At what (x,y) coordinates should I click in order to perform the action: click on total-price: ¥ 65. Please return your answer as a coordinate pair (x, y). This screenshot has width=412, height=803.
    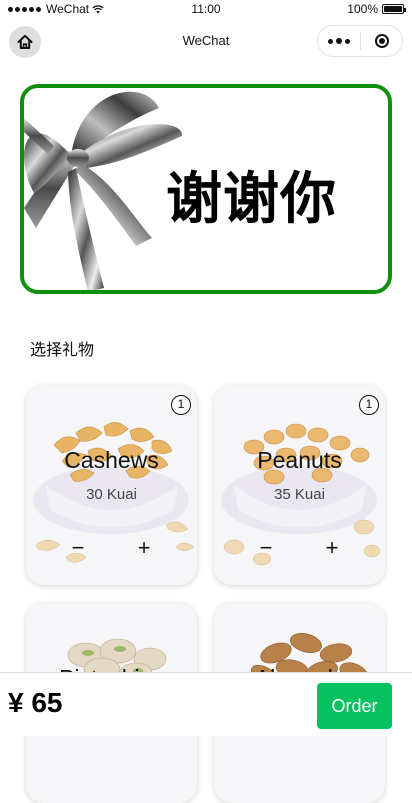
    Looking at the image, I should click on (35, 702).